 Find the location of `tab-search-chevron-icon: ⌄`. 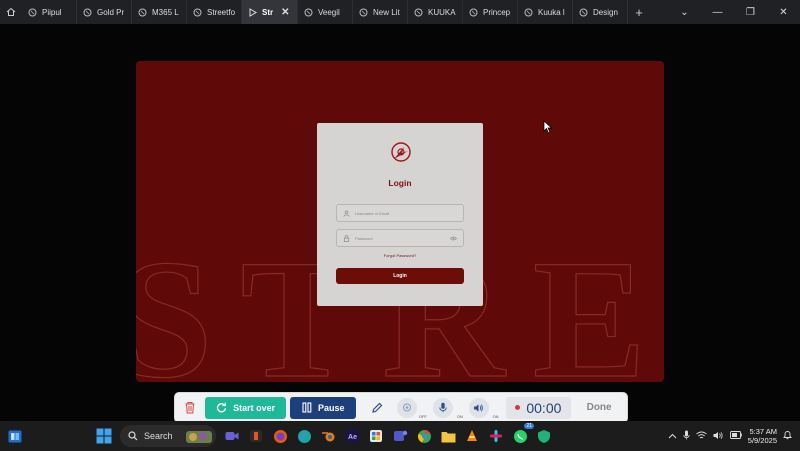

tab-search-chevron-icon: ⌄ is located at coordinates (684, 12).